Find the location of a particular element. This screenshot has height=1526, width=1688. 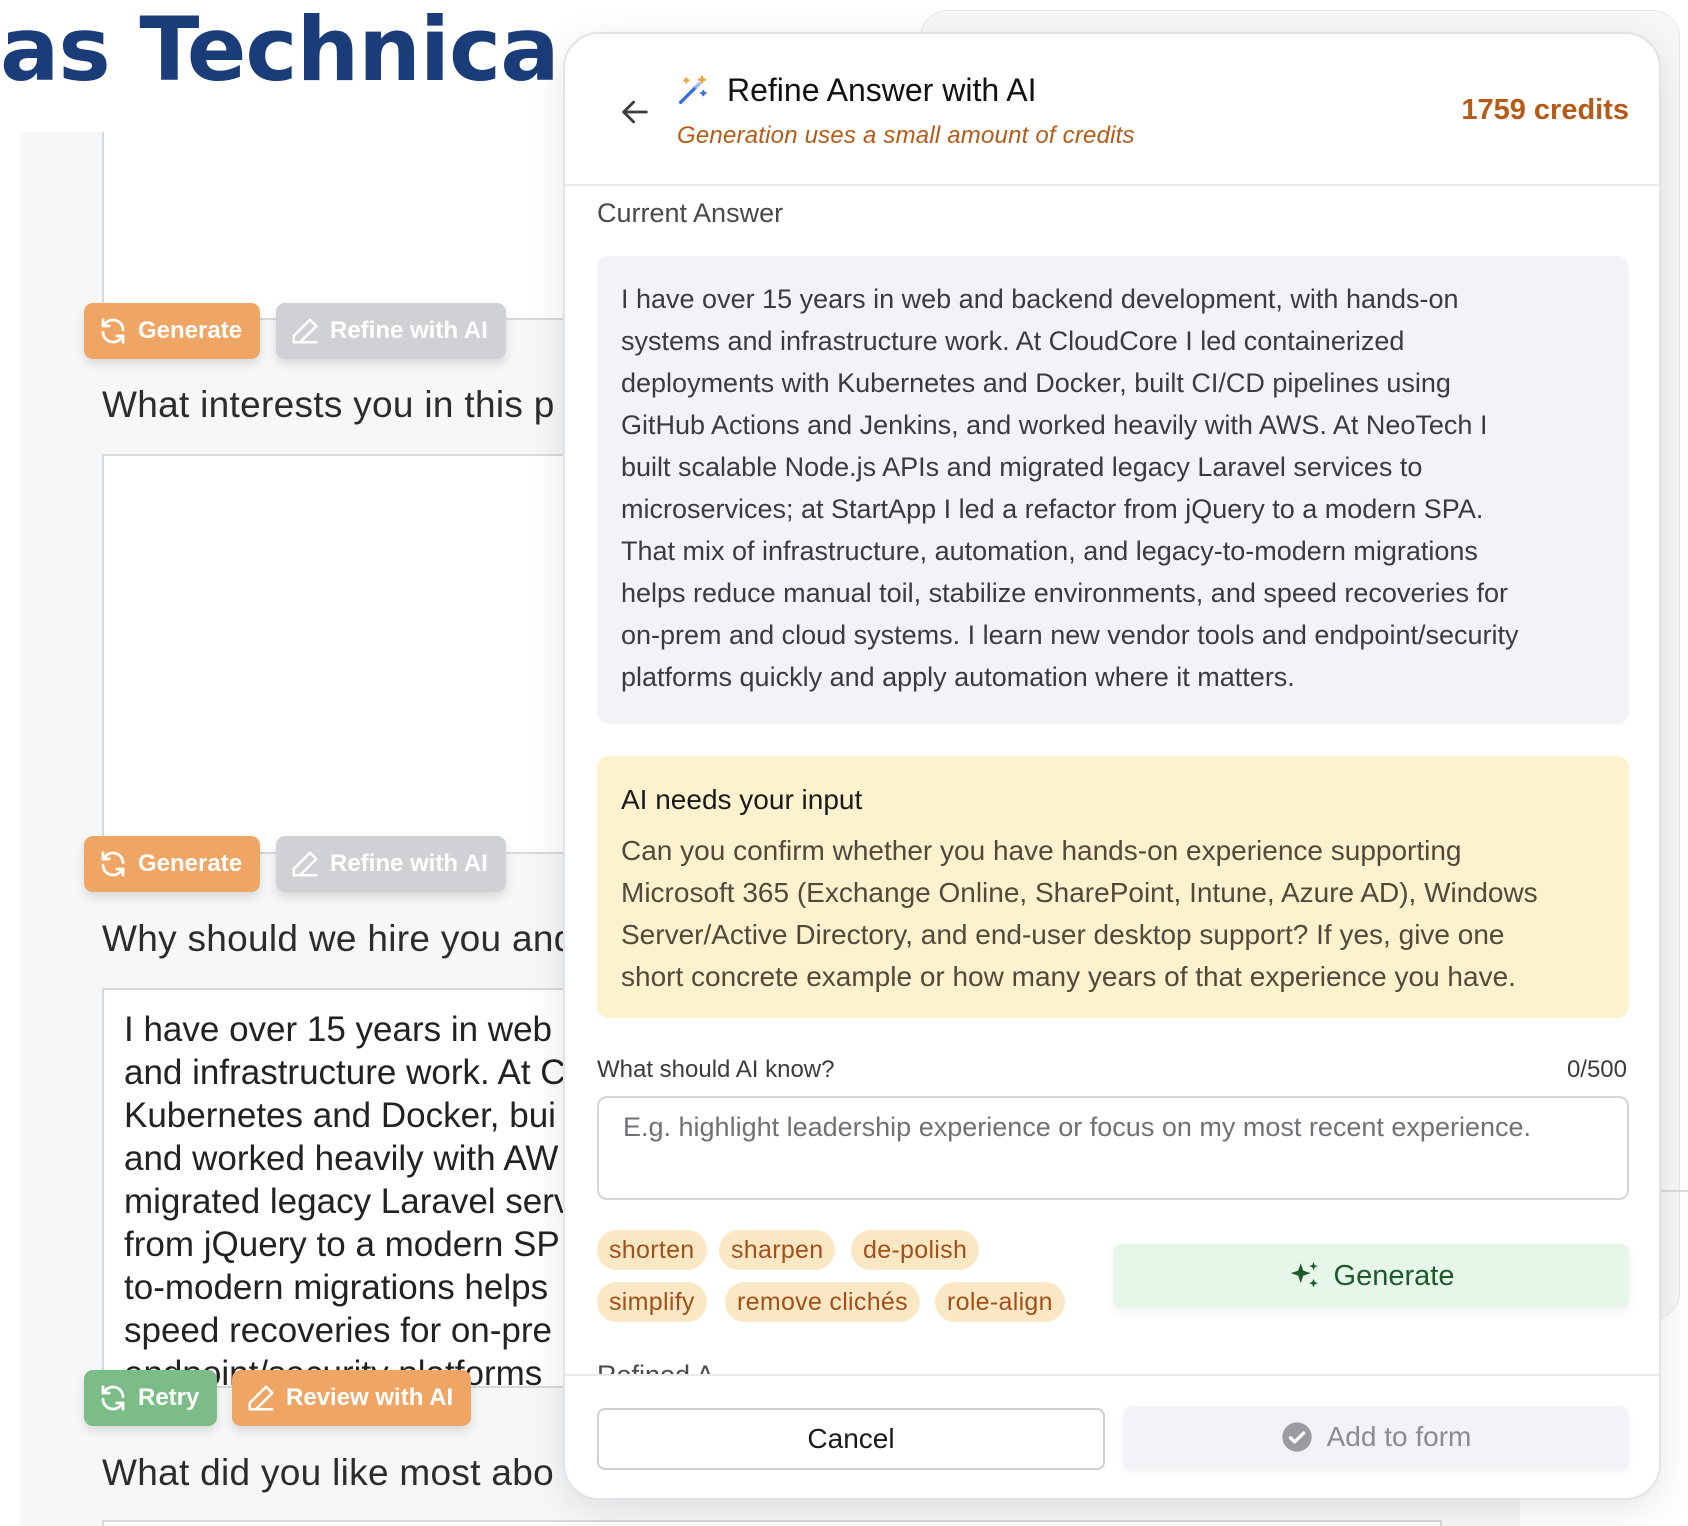

generate-button-1: Generate is located at coordinates (172, 331).